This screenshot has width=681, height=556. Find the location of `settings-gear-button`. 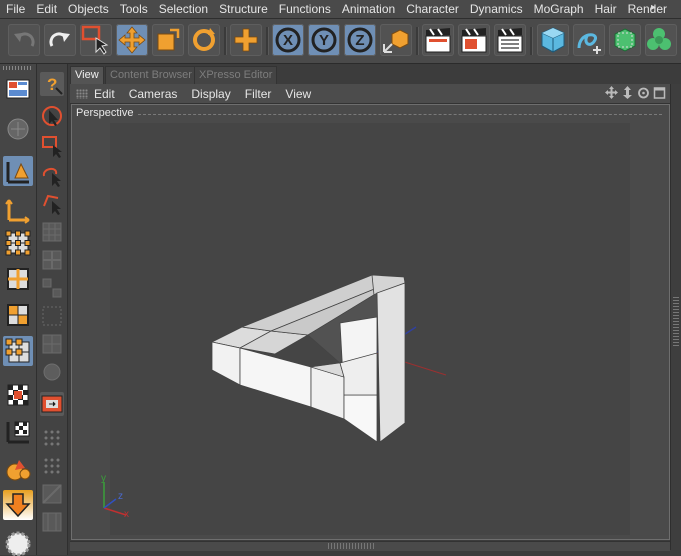

settings-gear-button is located at coordinates (18, 541).